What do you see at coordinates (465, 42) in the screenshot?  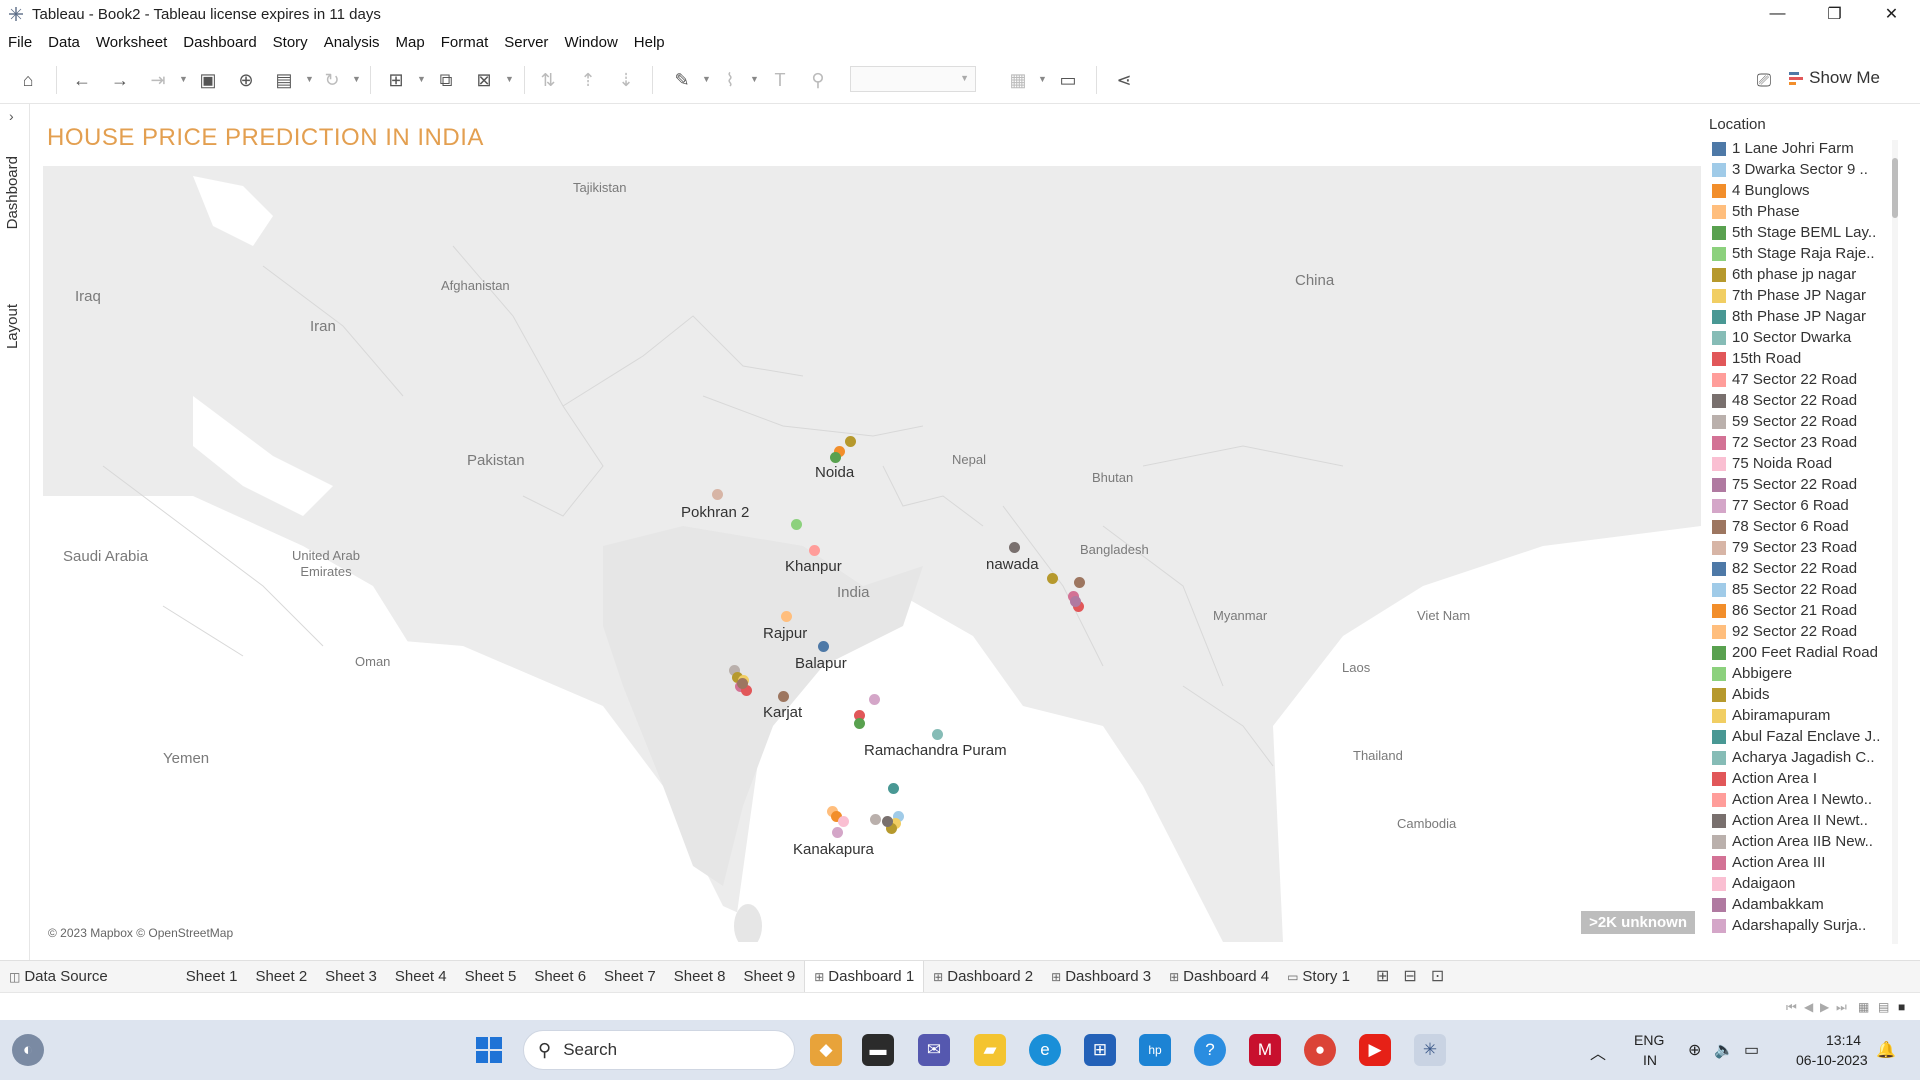 I see `menu-format: Format` at bounding box center [465, 42].